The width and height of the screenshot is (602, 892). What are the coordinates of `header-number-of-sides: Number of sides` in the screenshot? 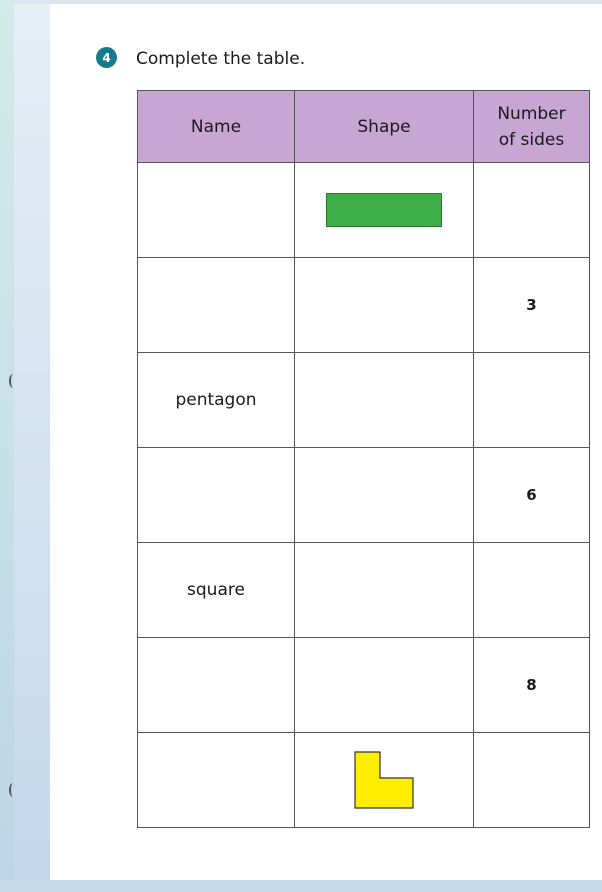 It's located at (531, 126).